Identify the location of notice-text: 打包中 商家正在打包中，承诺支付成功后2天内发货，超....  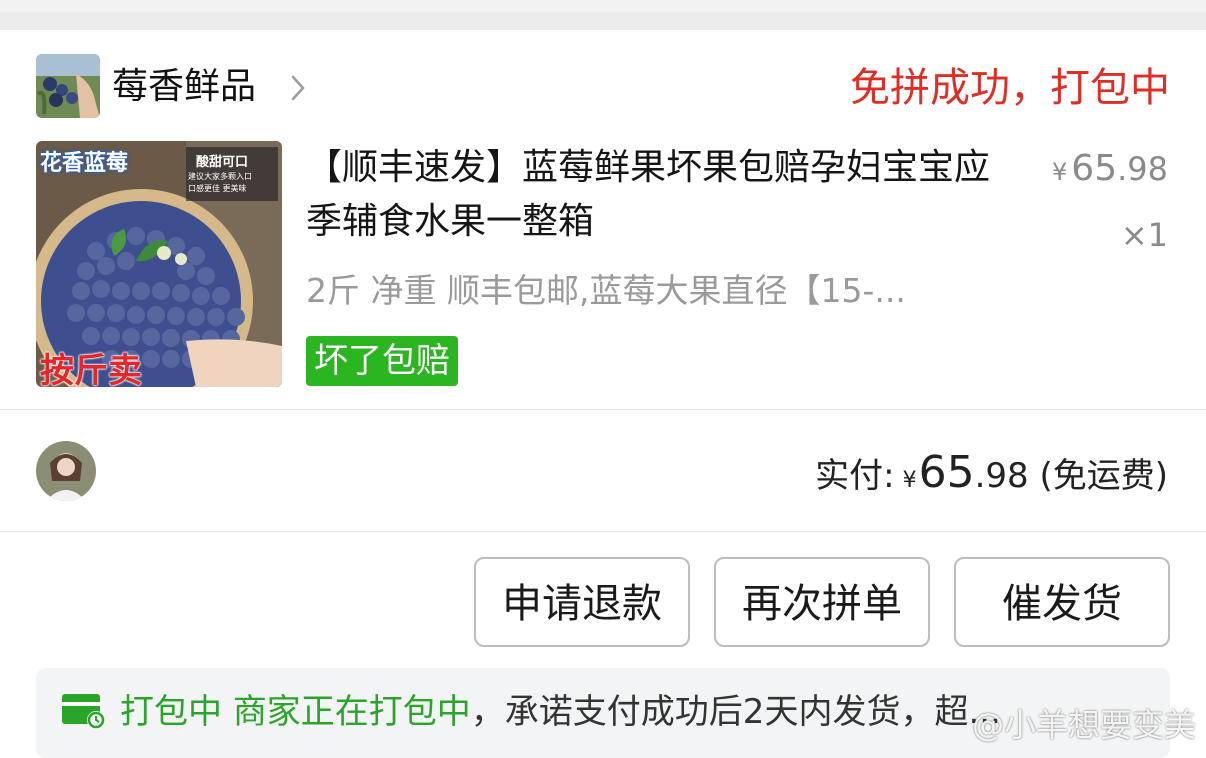
(560, 712).